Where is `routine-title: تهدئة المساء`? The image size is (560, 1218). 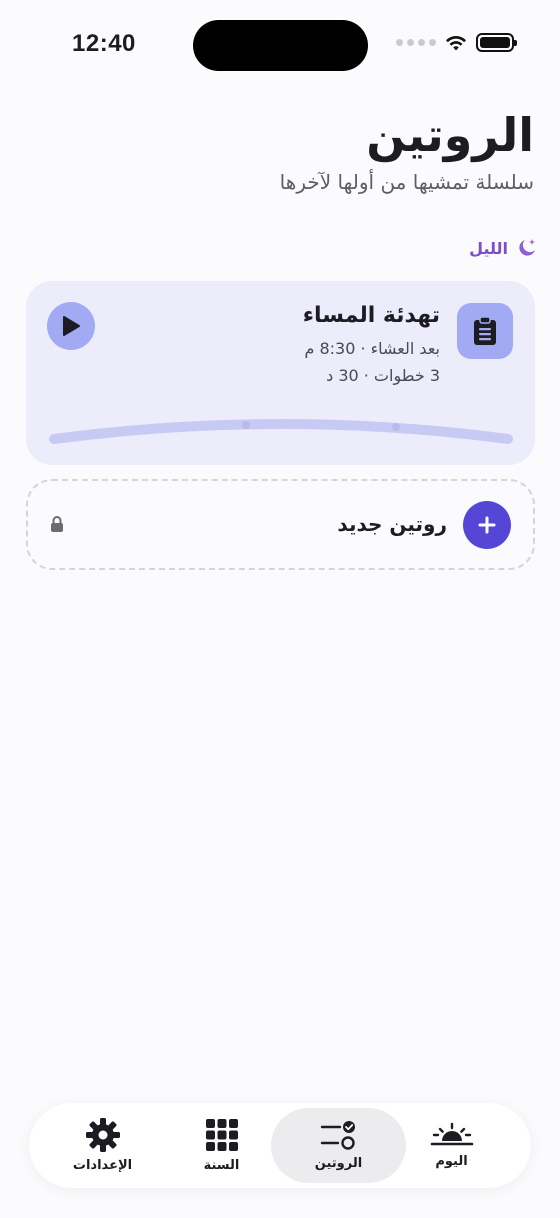
routine-title: تهدئة المساء is located at coordinates (371, 315).